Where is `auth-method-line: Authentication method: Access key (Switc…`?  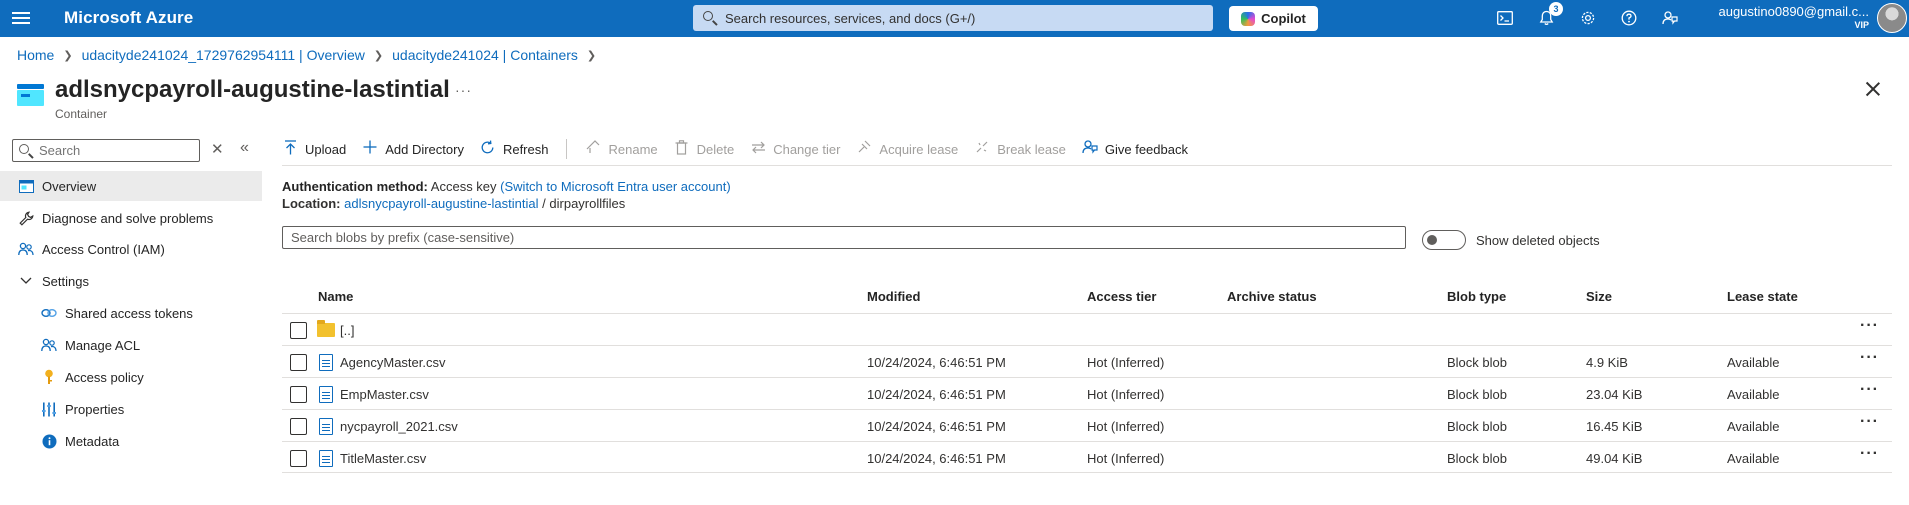 auth-method-line: Authentication method: Access key (Switc… is located at coordinates (506, 186).